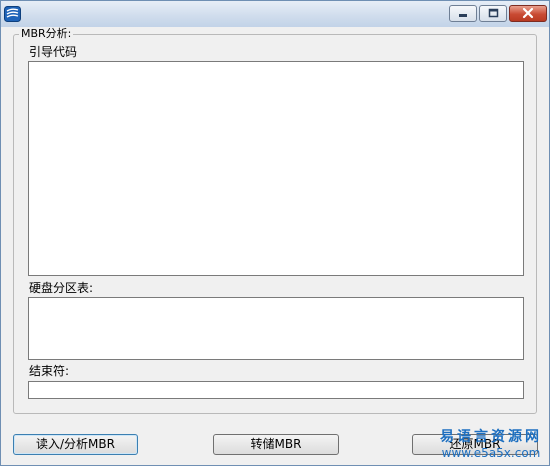  Describe the element at coordinates (491, 453) in the screenshot. I see `watermark-url: www.e5a5x.com` at that location.